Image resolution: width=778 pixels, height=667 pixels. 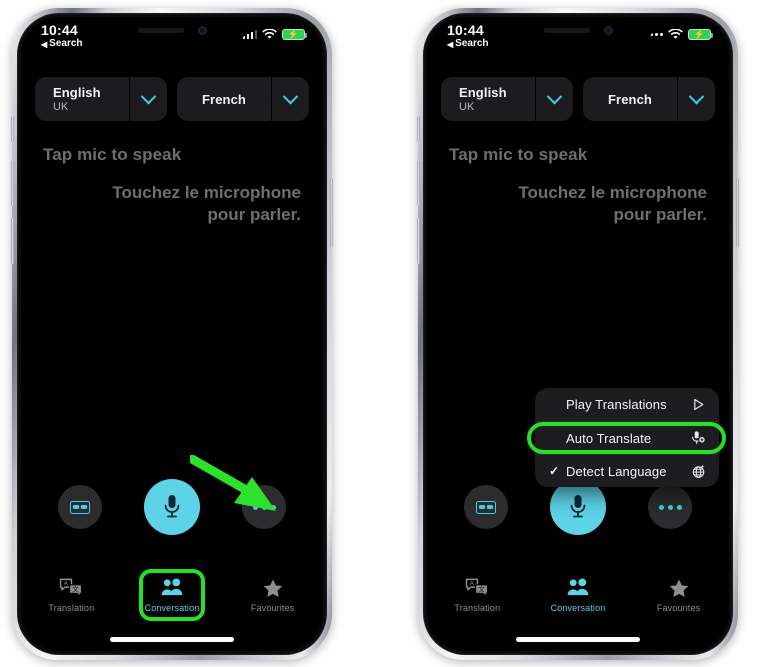 I want to click on language-selector-row-right: English UK French, so click(x=578, y=99).